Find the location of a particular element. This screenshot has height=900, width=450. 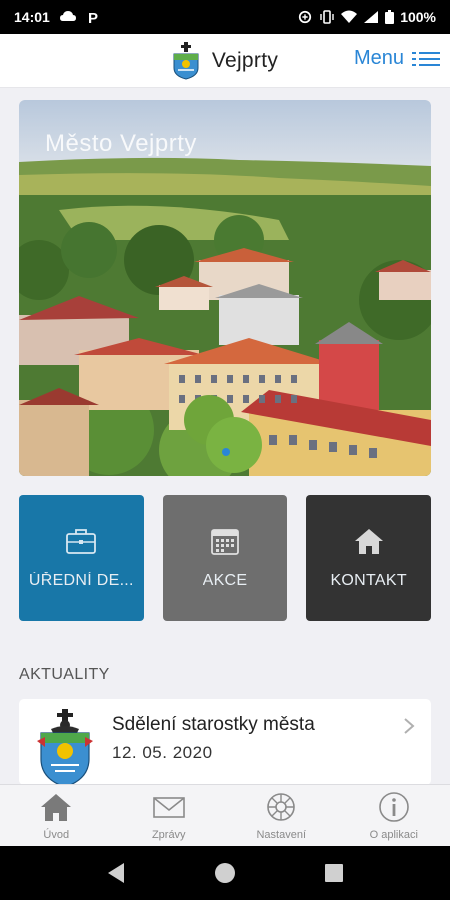

nav-item-messages: Zprávy is located at coordinates (169, 815).